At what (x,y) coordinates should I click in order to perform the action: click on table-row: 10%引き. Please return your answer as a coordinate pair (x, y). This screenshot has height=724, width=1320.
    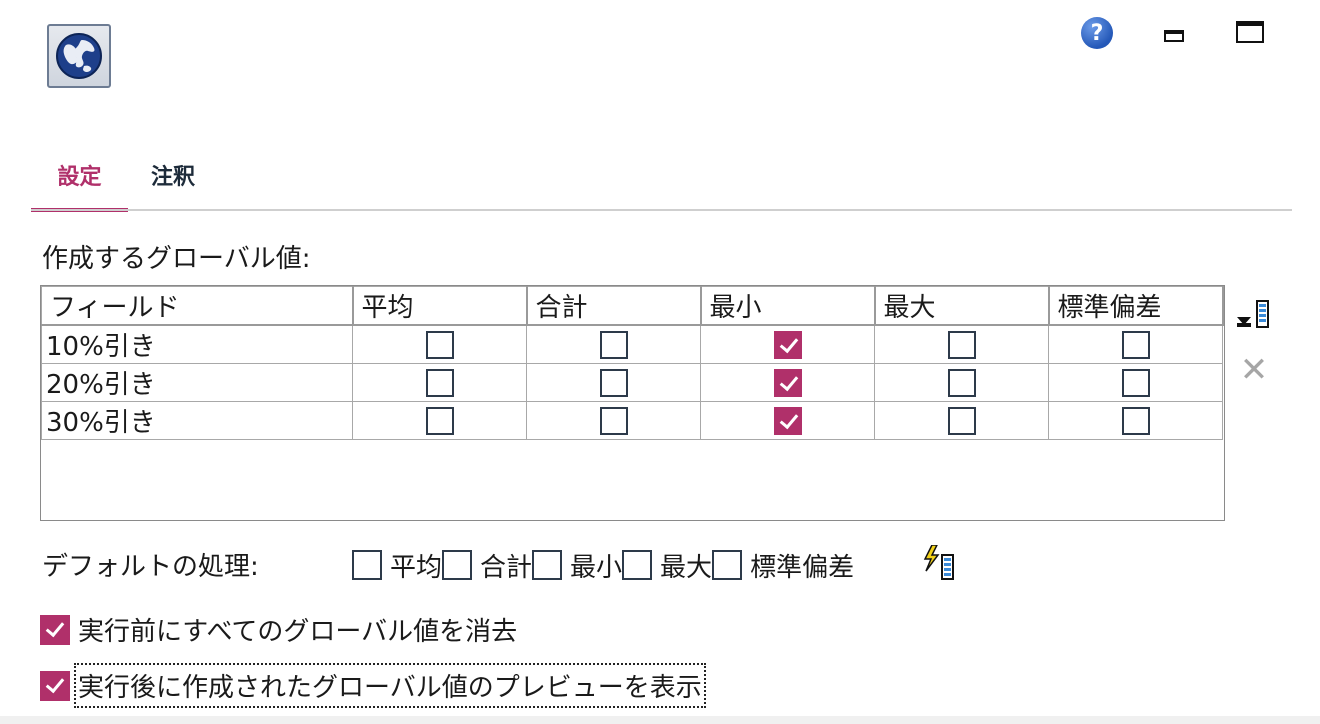
    Looking at the image, I should click on (632, 344).